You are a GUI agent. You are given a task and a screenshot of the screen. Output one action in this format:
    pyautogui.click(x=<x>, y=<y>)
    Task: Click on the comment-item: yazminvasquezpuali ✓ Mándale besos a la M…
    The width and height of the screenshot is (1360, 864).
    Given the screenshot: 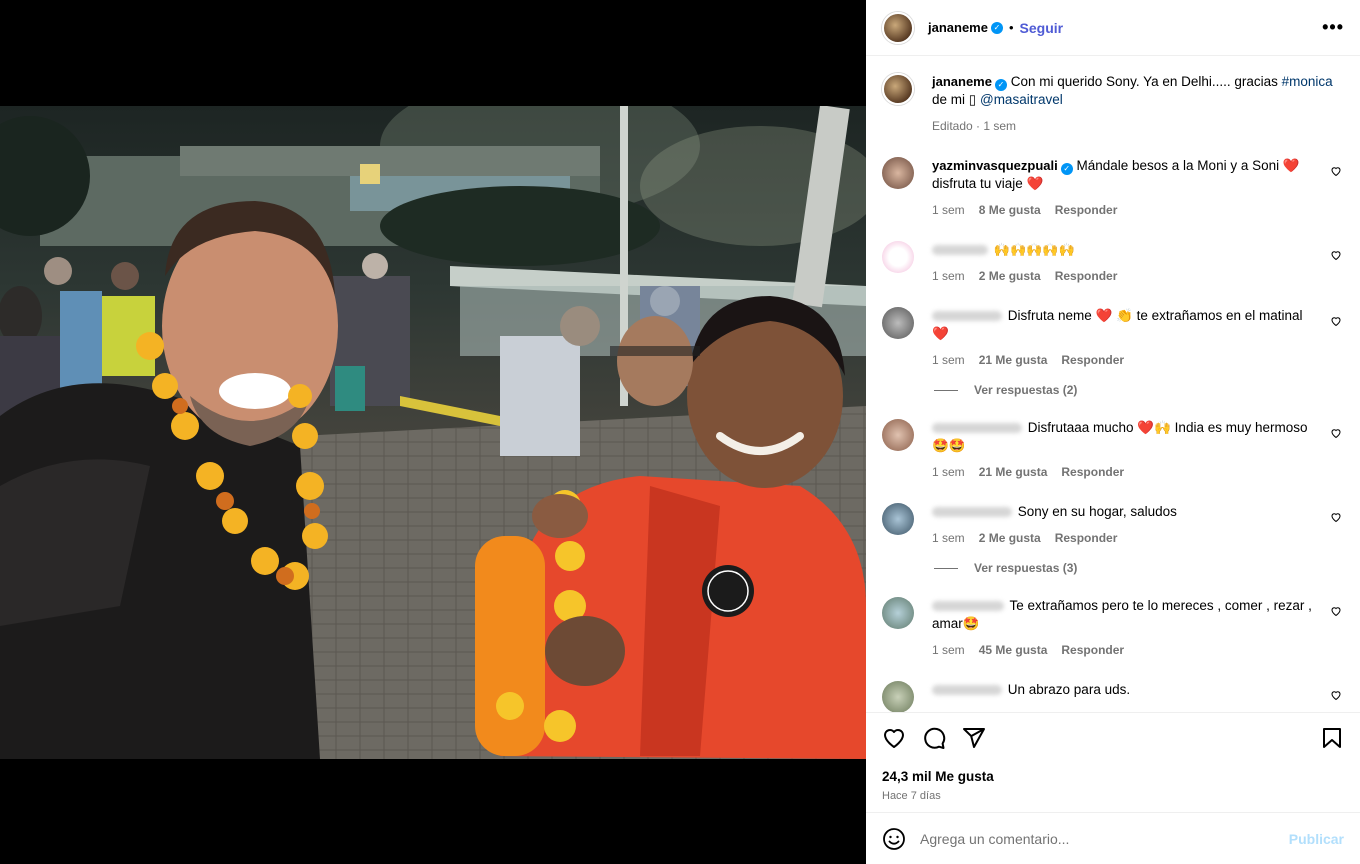 What is the action you would take?
    pyautogui.click(x=1113, y=188)
    